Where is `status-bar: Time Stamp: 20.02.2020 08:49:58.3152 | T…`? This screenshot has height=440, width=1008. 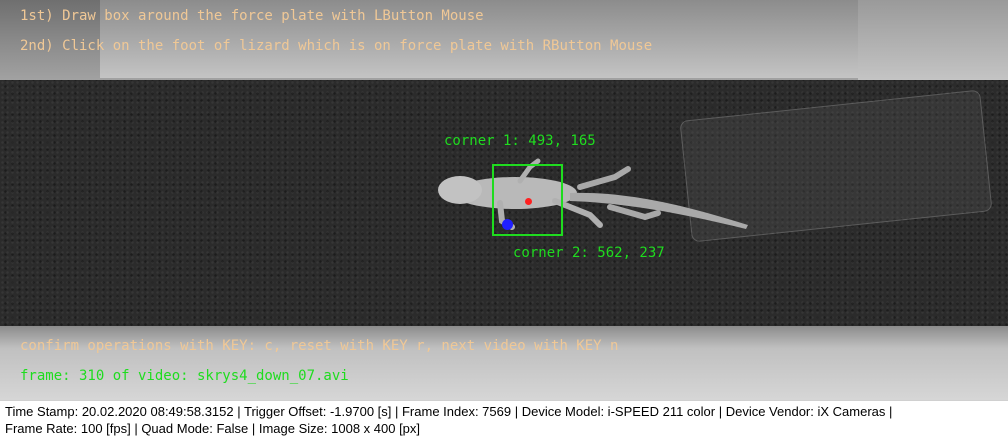 status-bar: Time Stamp: 20.02.2020 08:49:58.3152 | T… is located at coordinates (504, 420).